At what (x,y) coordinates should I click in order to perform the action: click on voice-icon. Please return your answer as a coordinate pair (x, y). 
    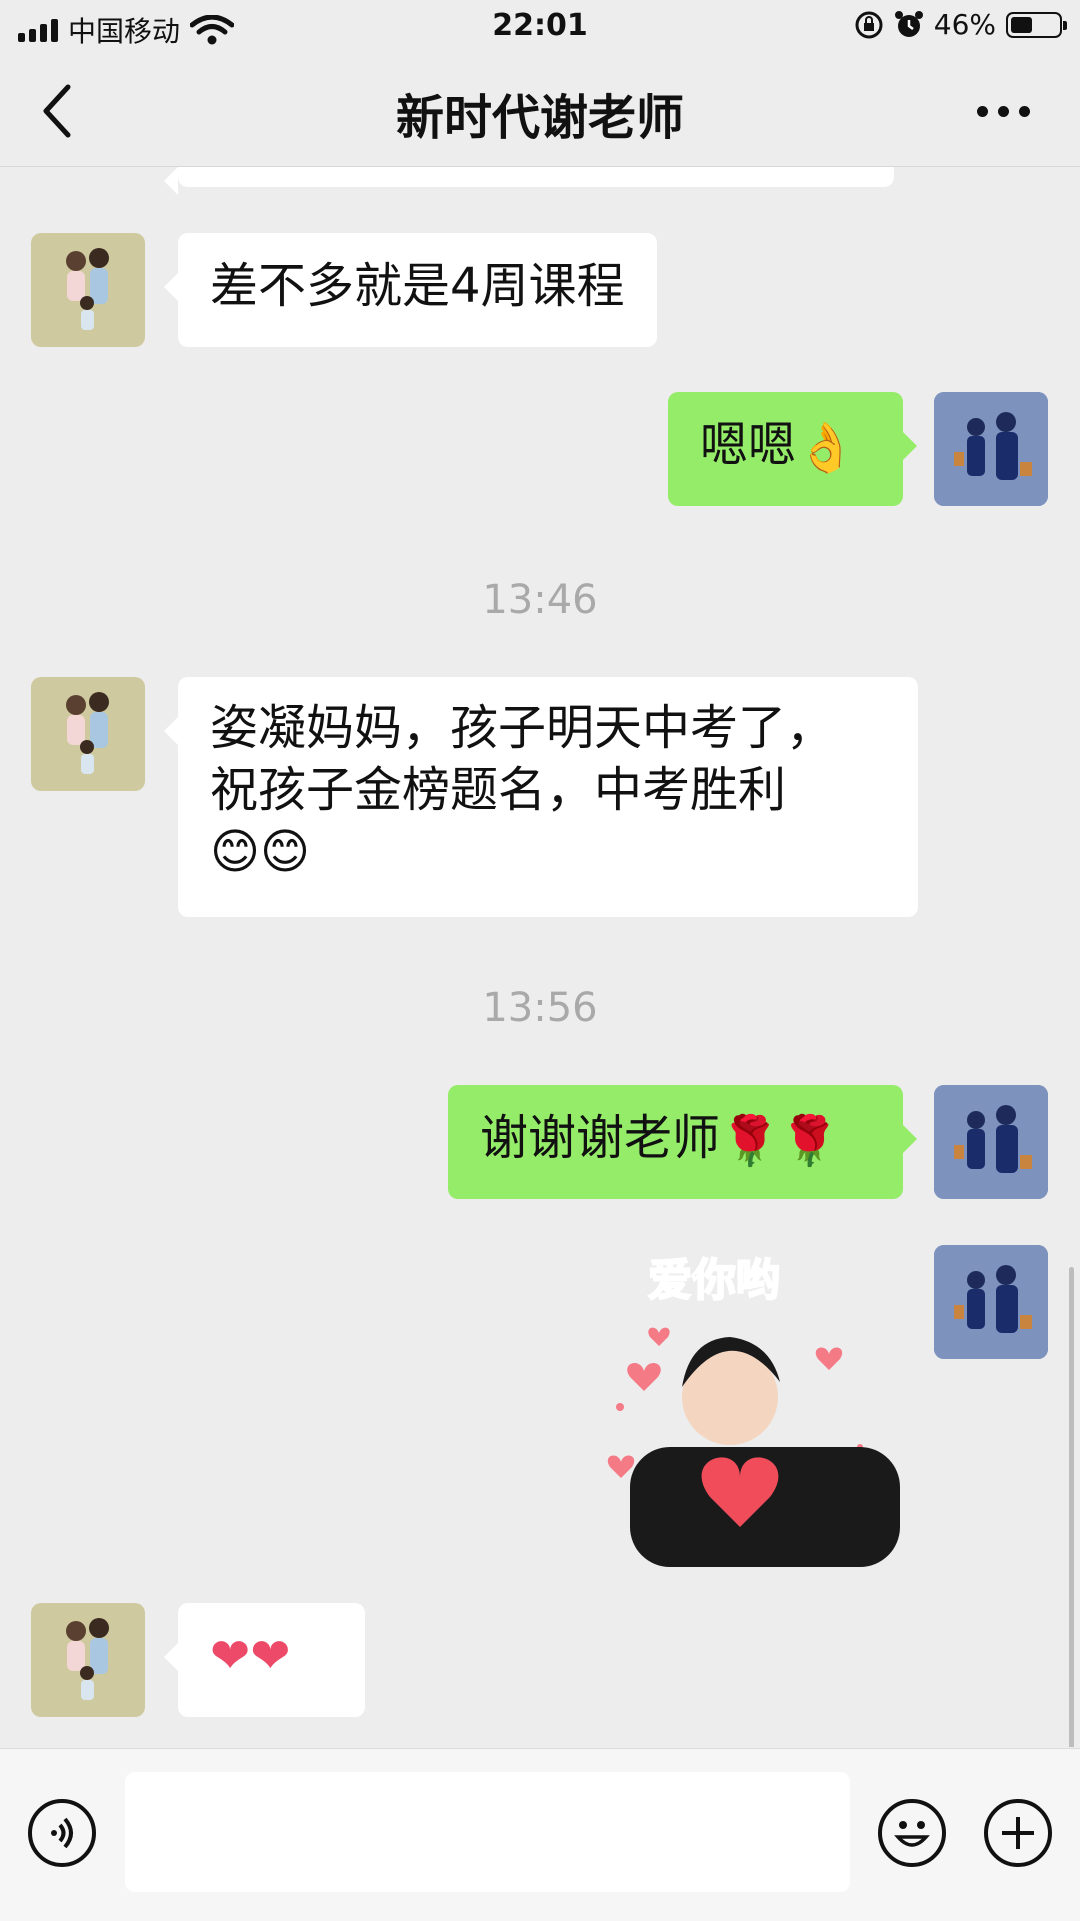
    Looking at the image, I should click on (62, 1833).